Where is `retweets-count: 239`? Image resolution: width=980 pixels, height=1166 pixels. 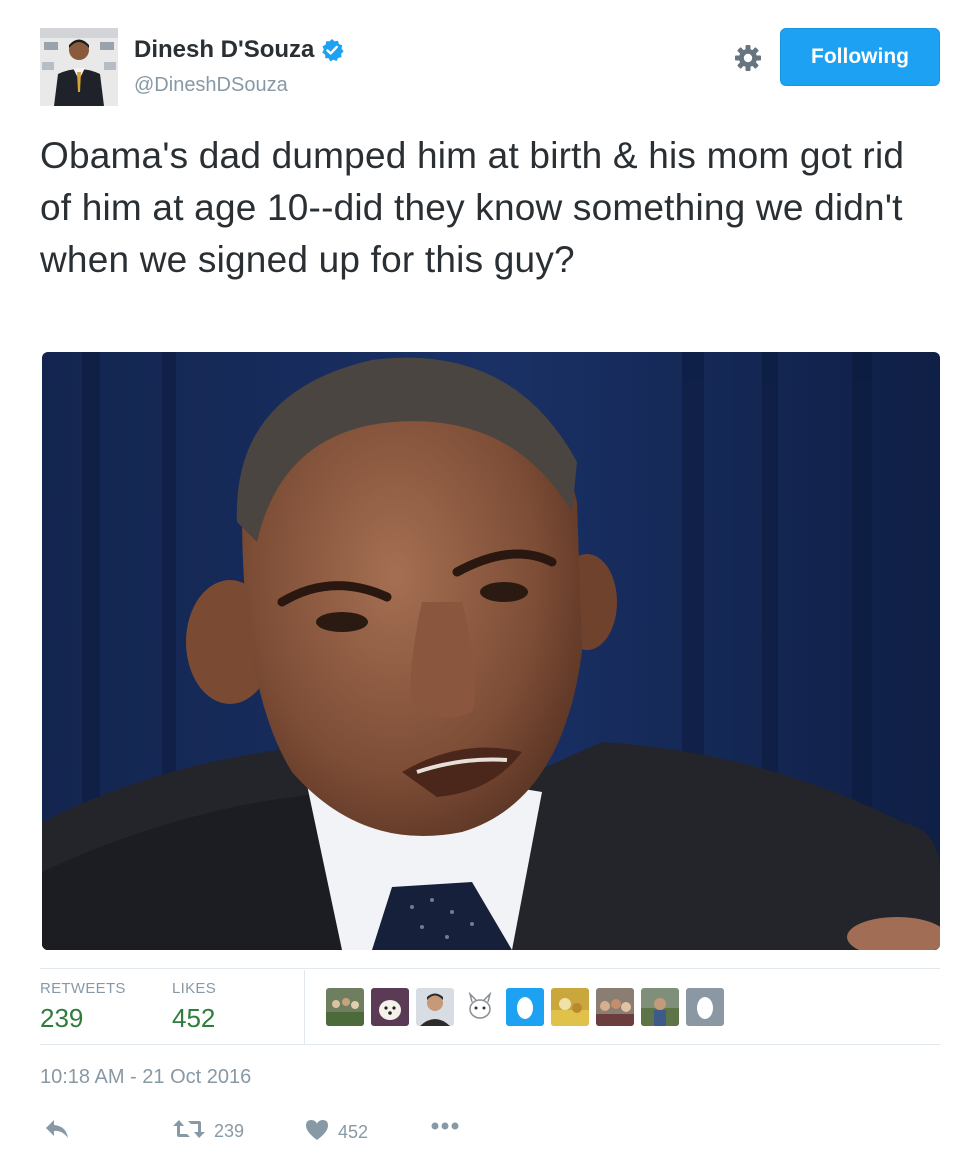
retweets-count: 239 is located at coordinates (62, 1018).